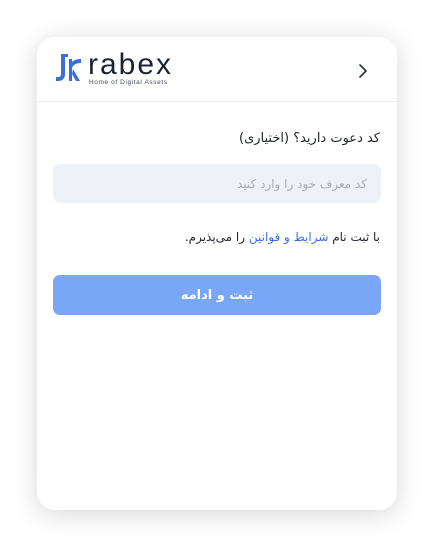 The image size is (434, 547). Describe the element at coordinates (131, 64) in the screenshot. I see `brand-name: rabex` at that location.